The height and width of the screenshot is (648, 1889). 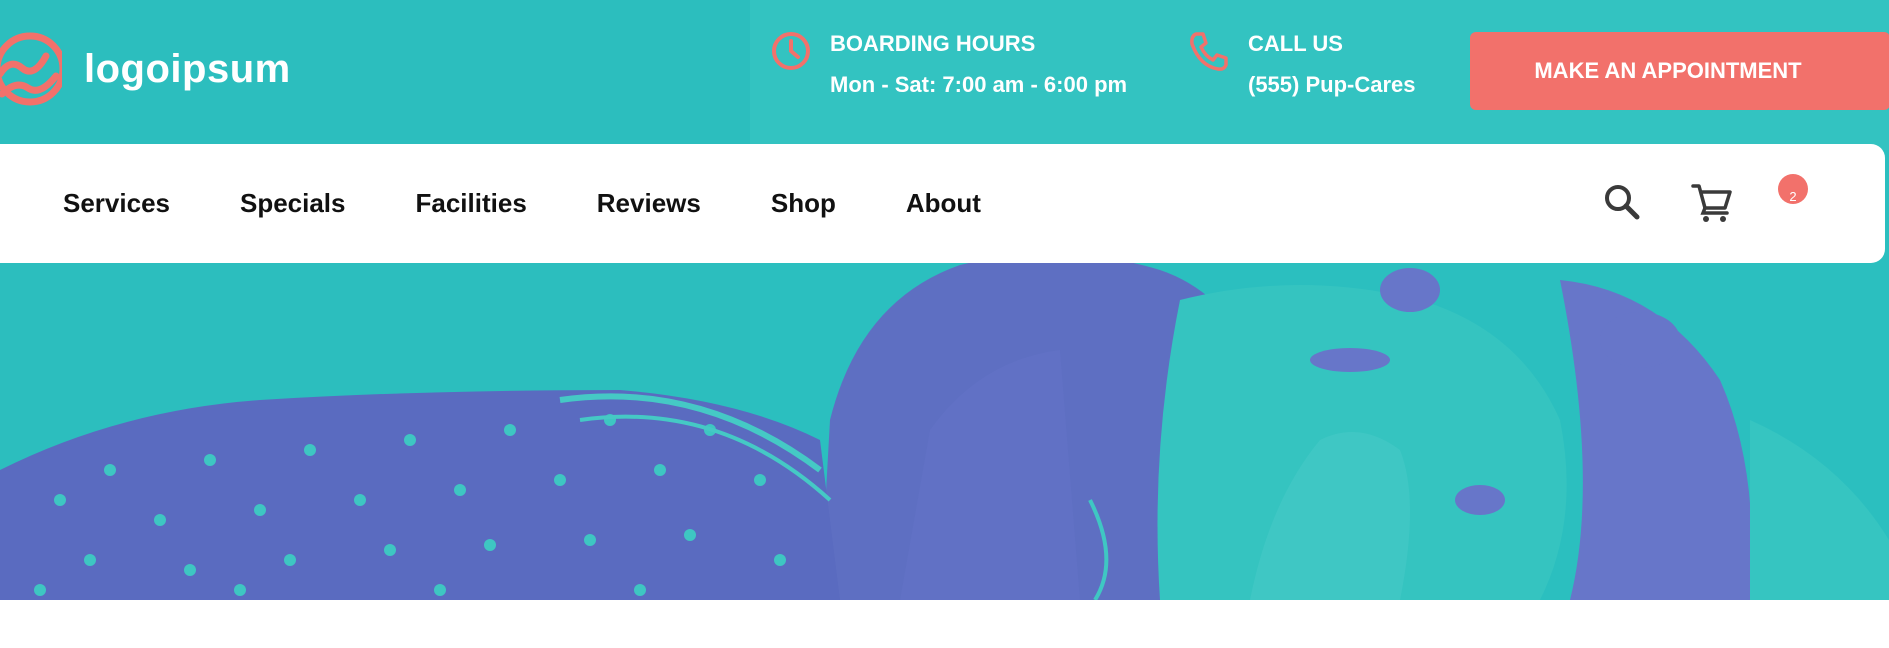 I want to click on nav-item-about: About, so click(x=943, y=203).